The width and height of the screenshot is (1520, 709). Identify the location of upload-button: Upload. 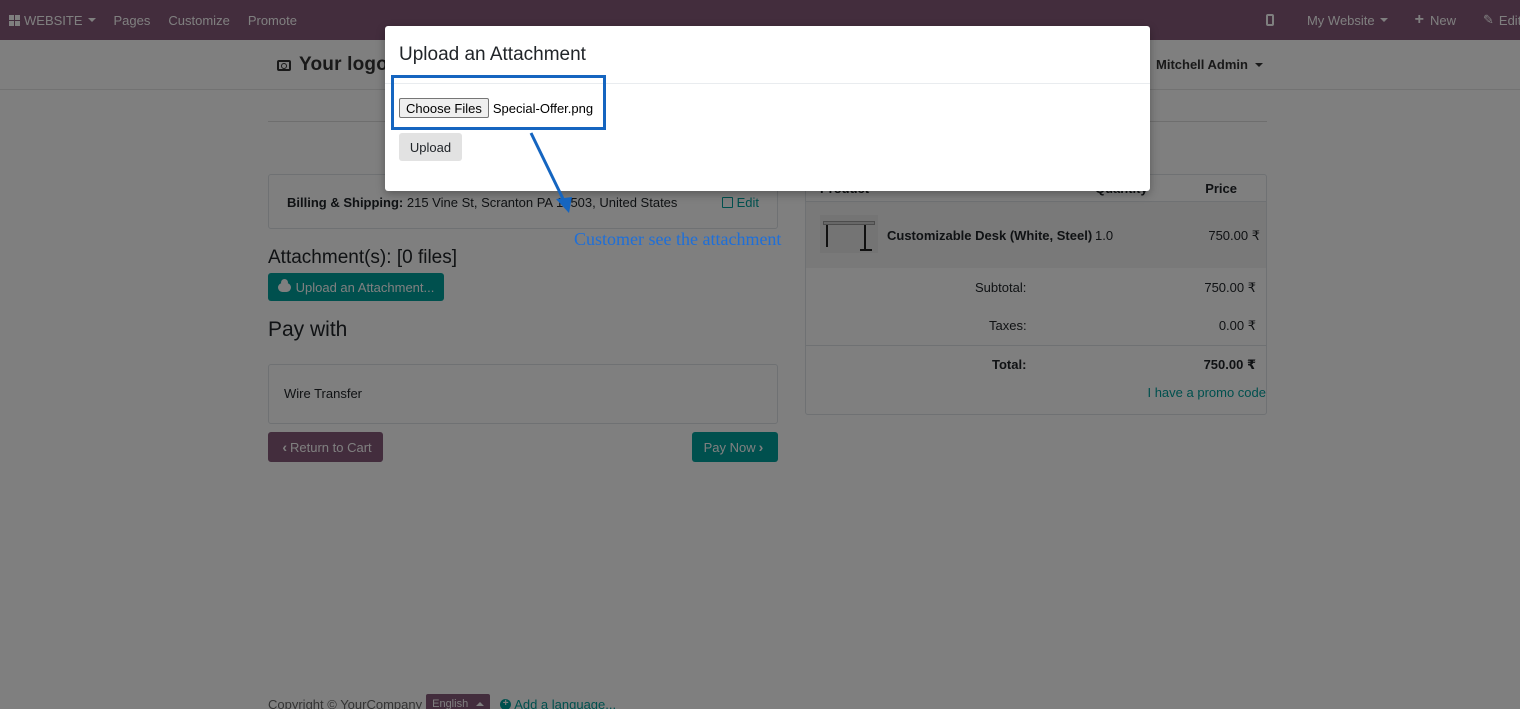
(430, 147).